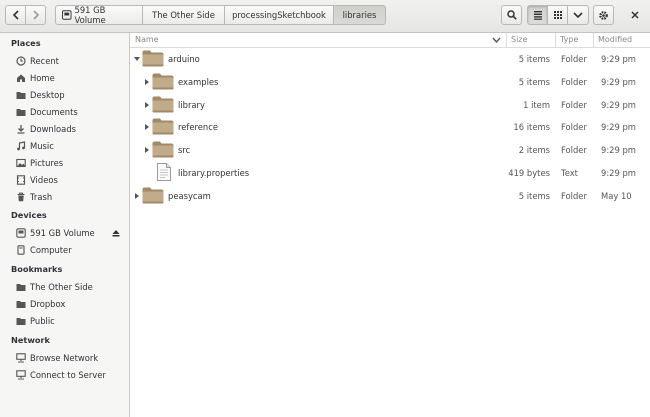  I want to click on file-size: 2 items, so click(534, 149).